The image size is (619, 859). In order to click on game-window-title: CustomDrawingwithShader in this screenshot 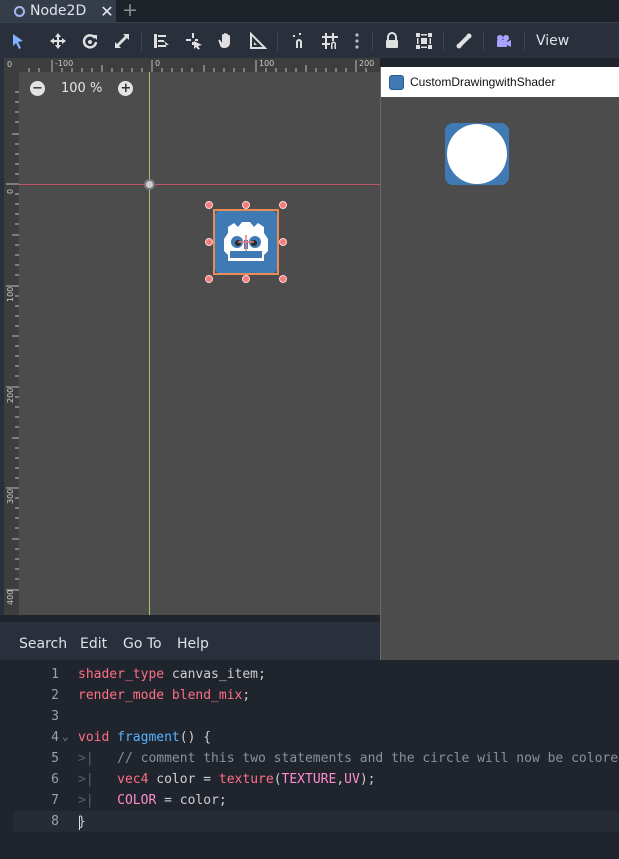, I will do `click(483, 82)`.